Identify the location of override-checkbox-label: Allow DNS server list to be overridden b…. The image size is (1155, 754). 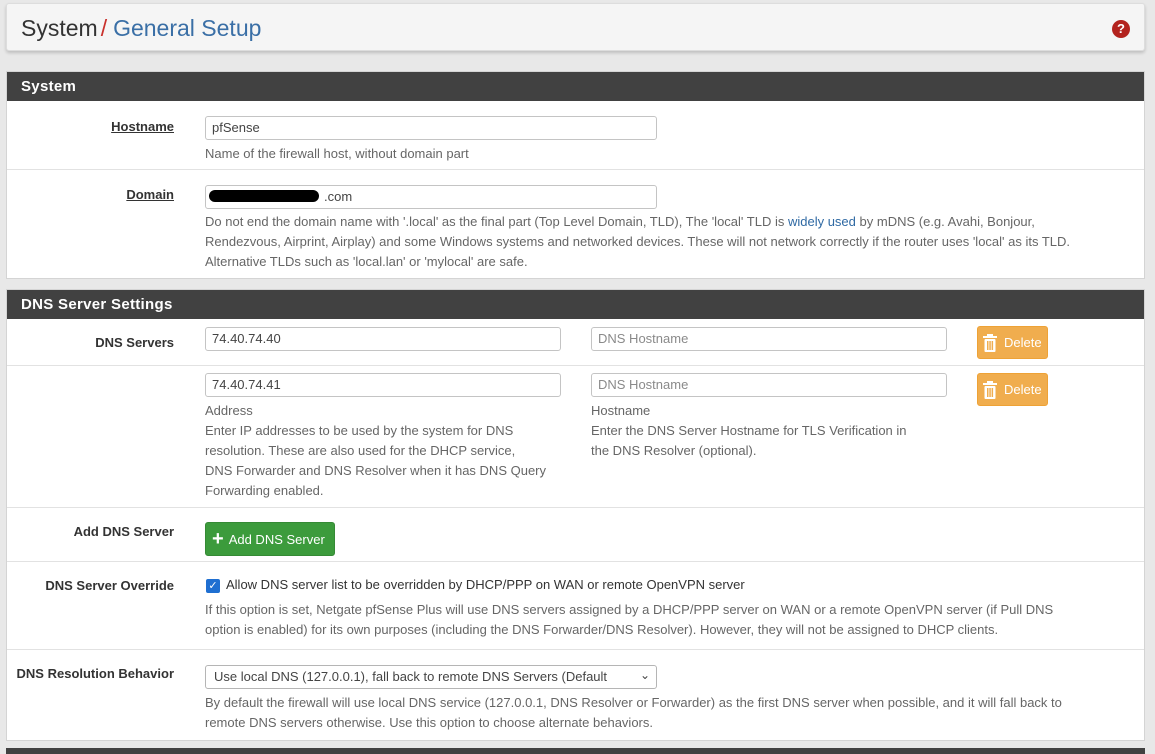
(485, 584).